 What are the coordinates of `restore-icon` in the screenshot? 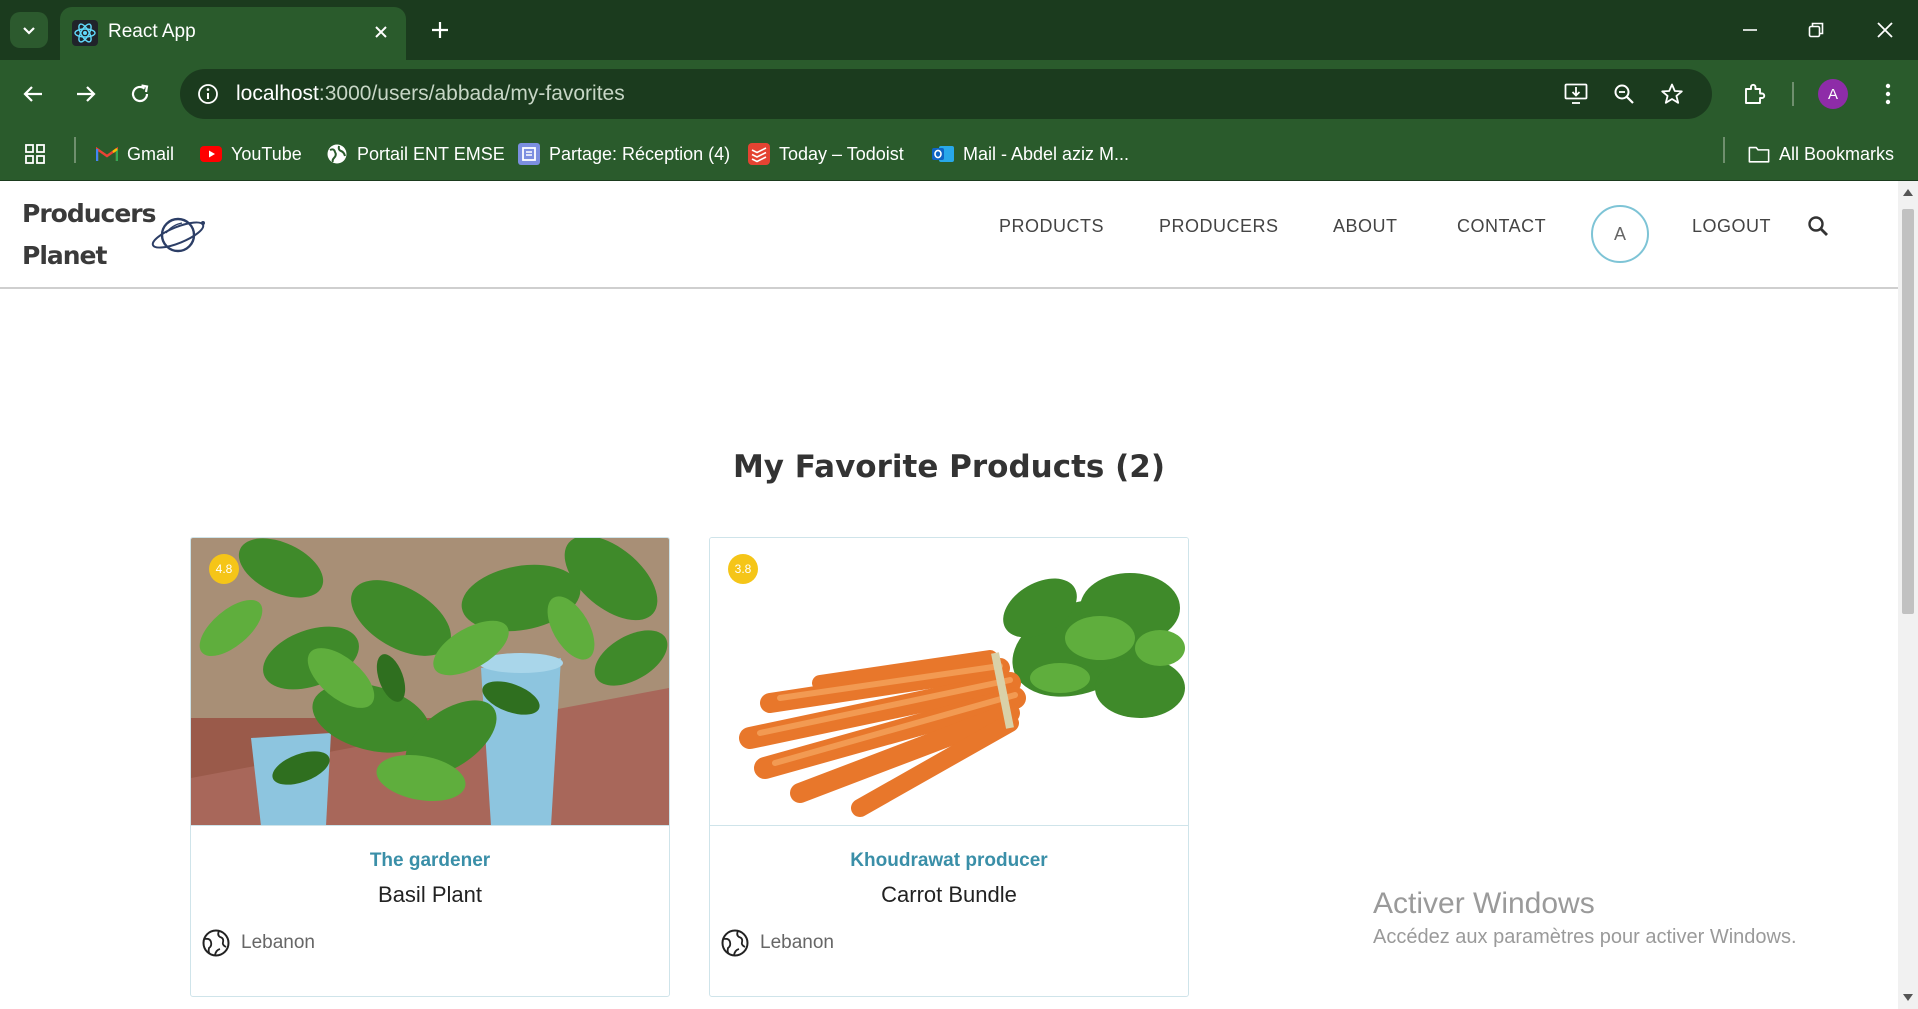 It's located at (1816, 30).